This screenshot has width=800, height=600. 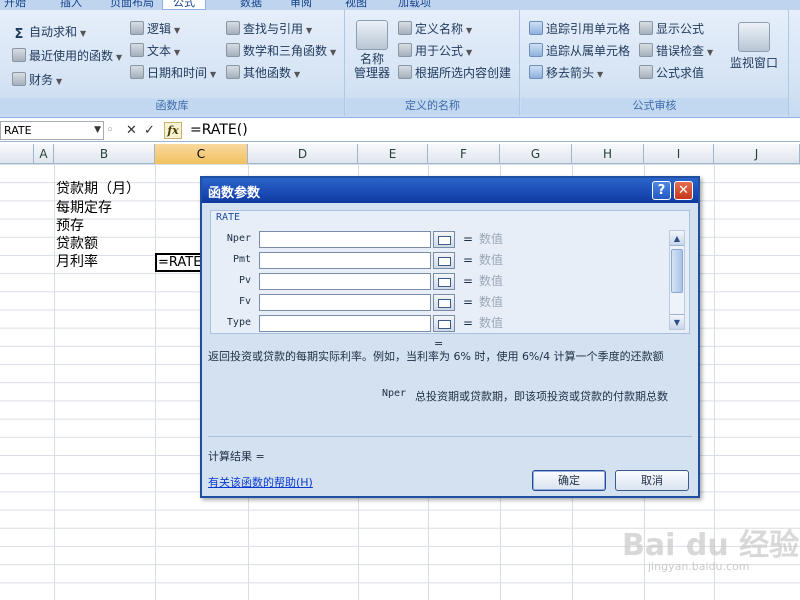 What do you see at coordinates (345, 302) in the screenshot?
I see `arg-input-fv` at bounding box center [345, 302].